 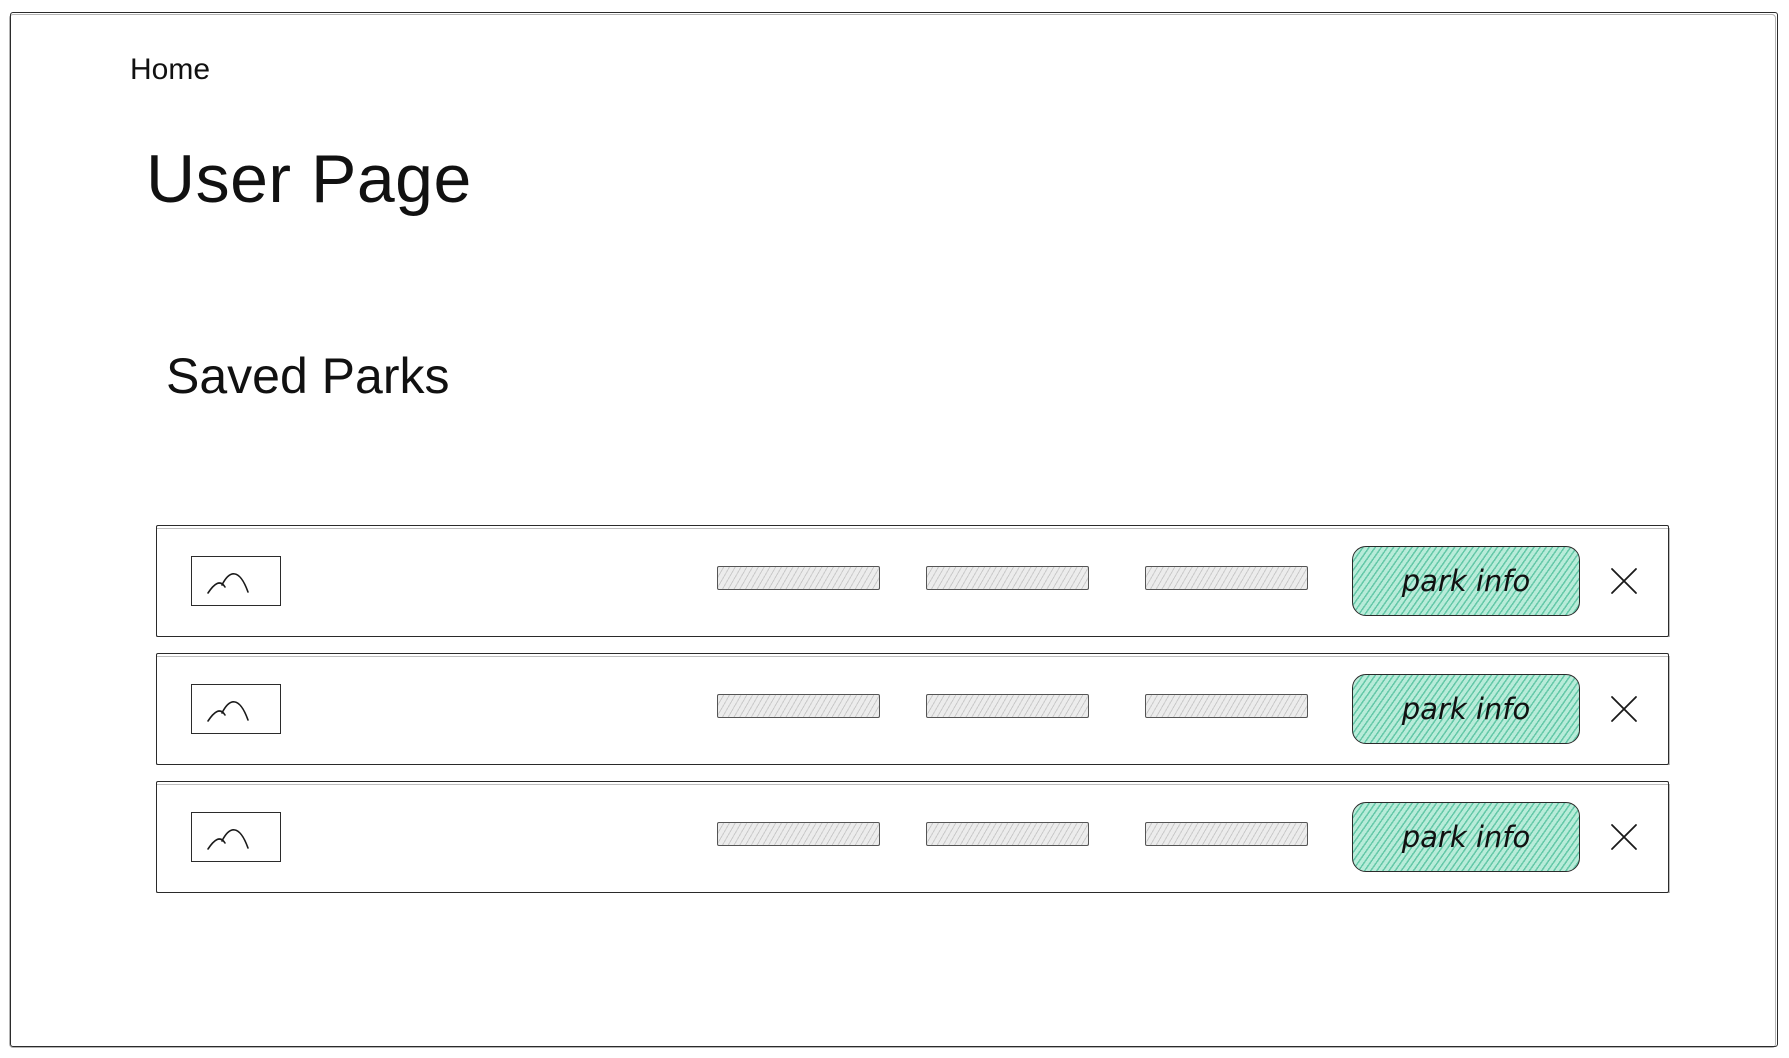 What do you see at coordinates (170, 70) in the screenshot?
I see `home-link: Home` at bounding box center [170, 70].